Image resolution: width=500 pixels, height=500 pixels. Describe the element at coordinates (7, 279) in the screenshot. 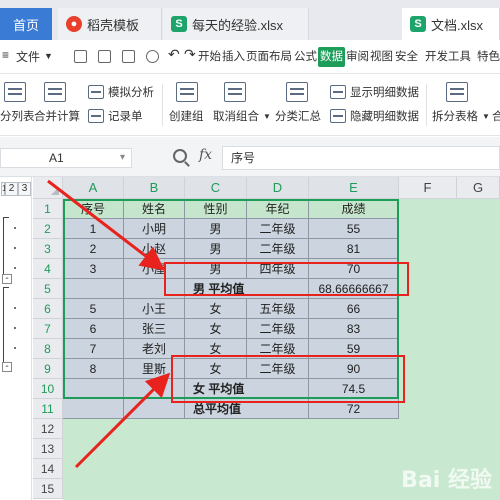

I see `outline-collapse-button: -` at that location.